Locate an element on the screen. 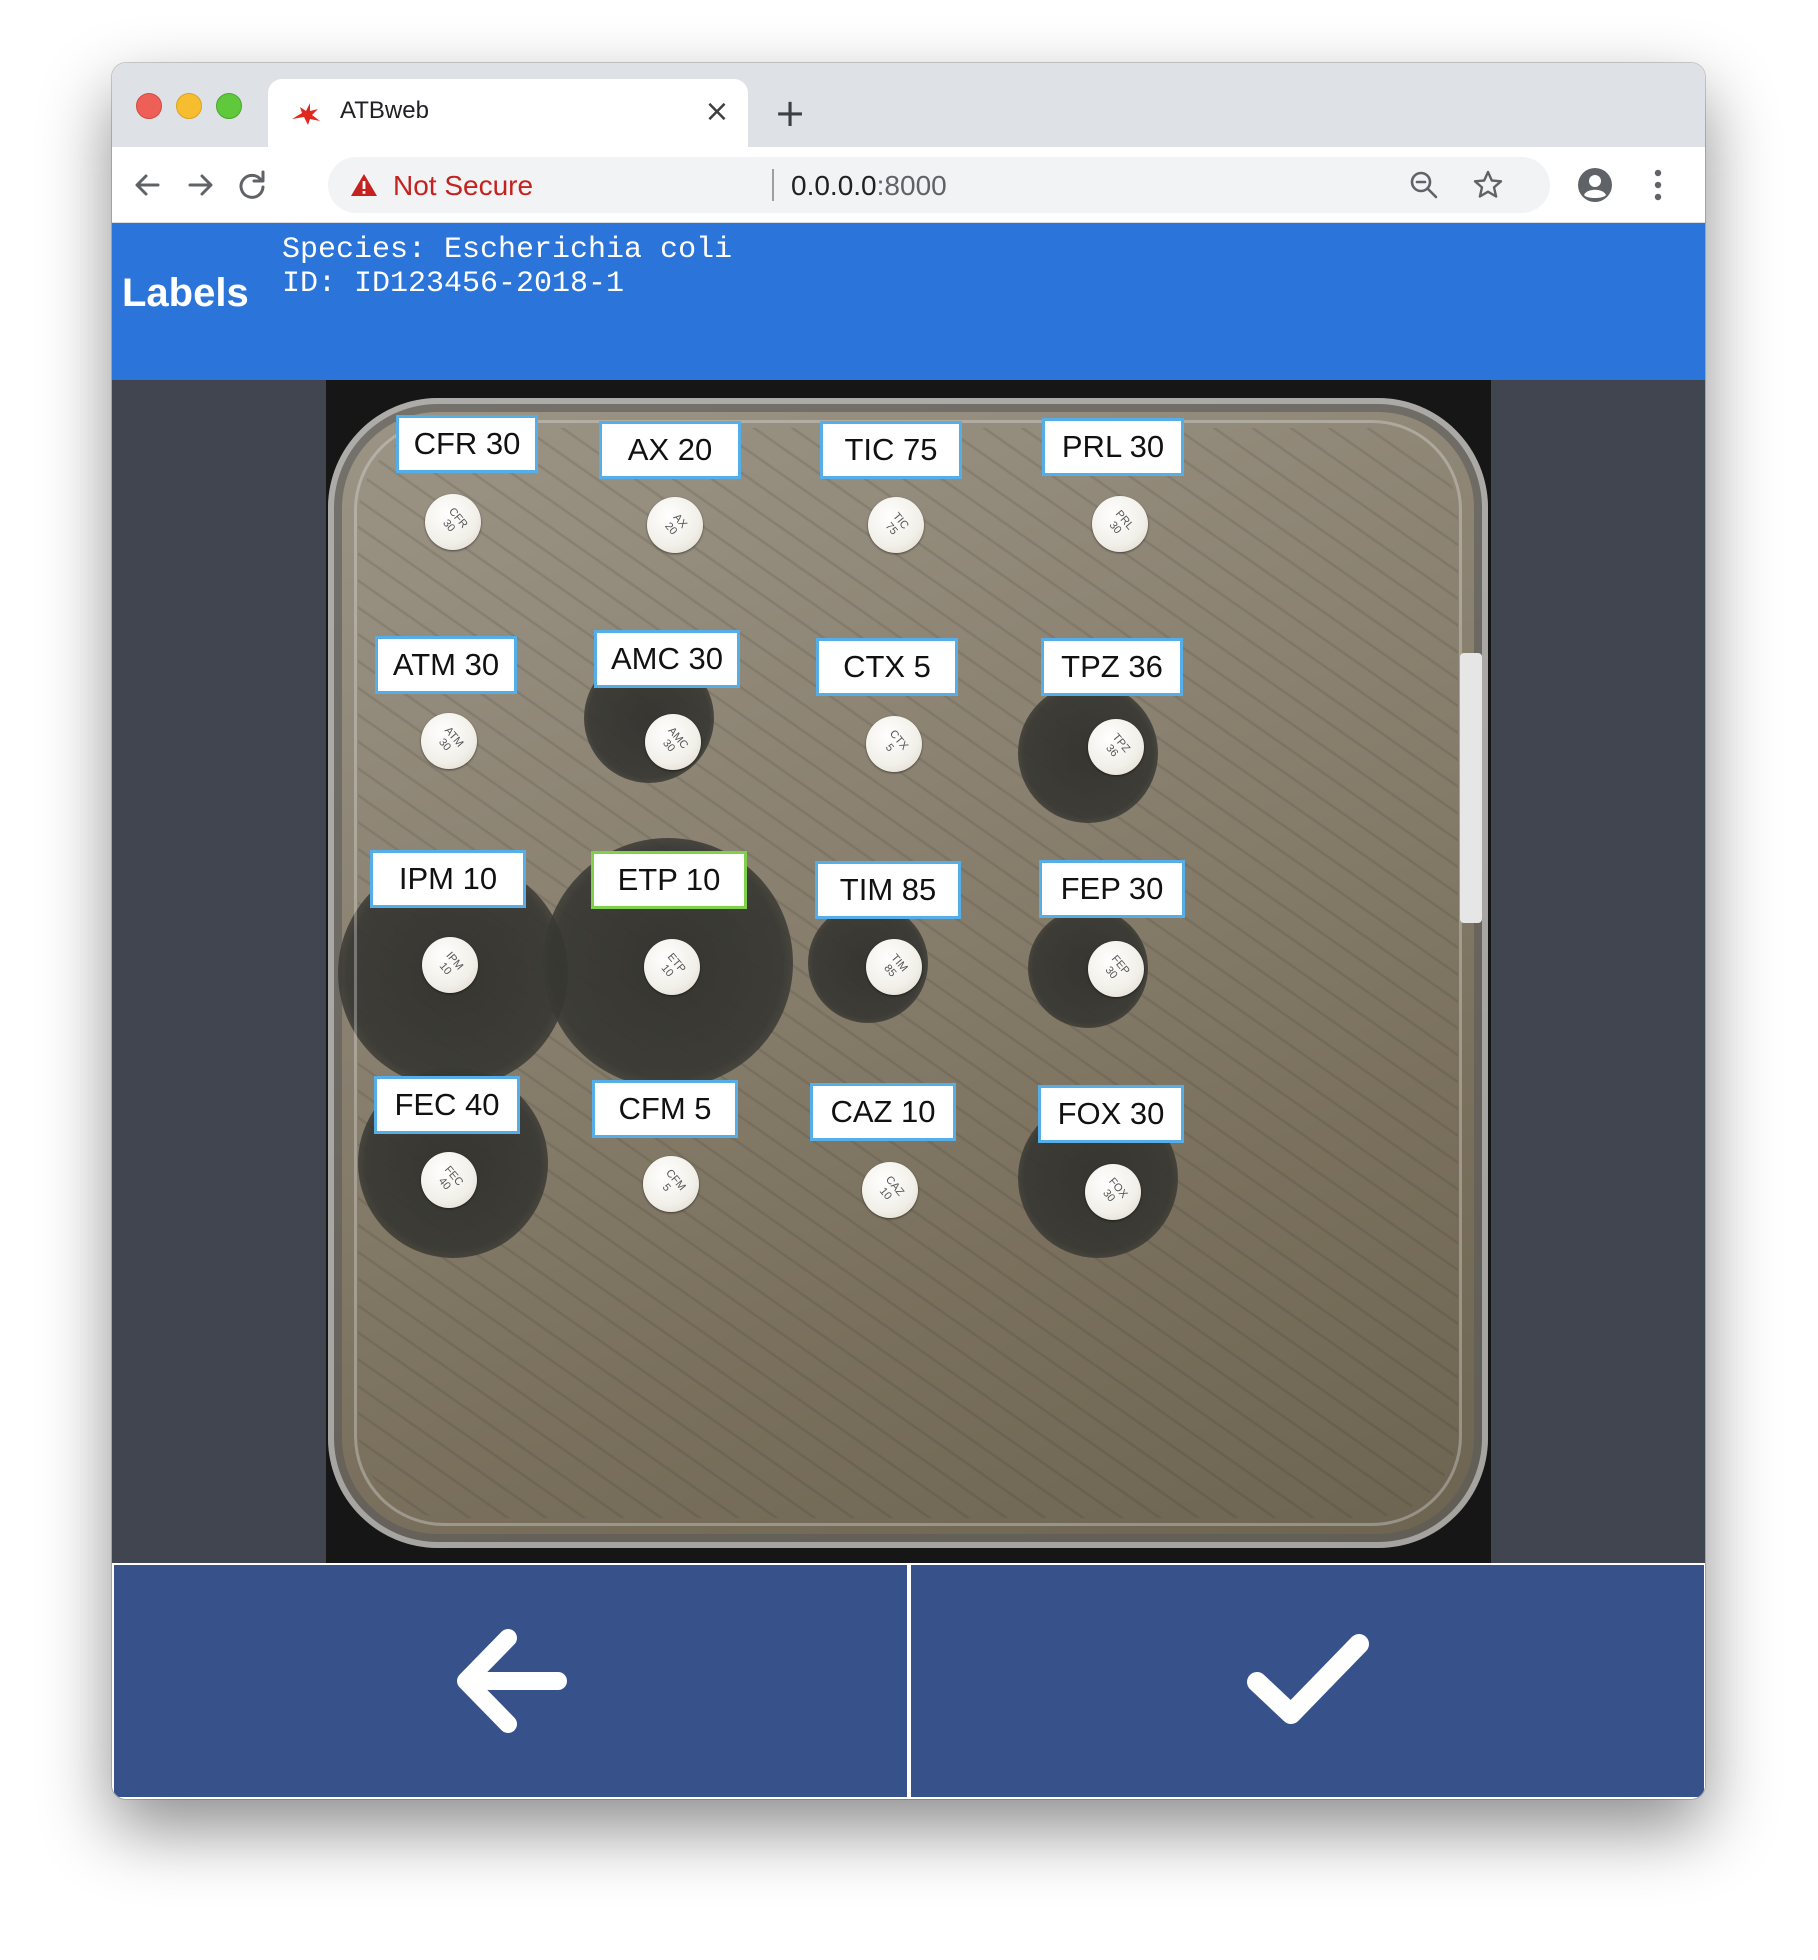  disc-code: TPZ 36 is located at coordinates (1117, 745).